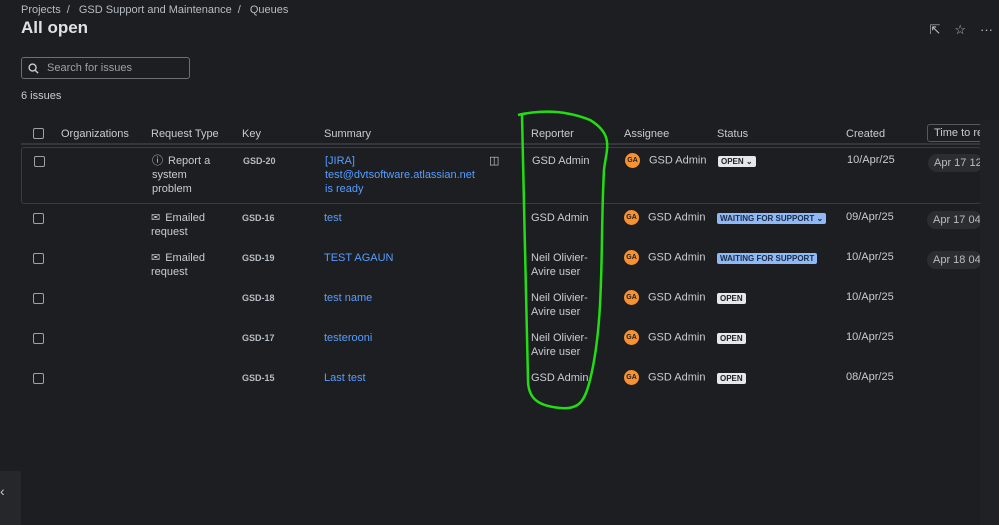 The height and width of the screenshot is (525, 999). I want to click on annotation-highlight, so click(563, 260).